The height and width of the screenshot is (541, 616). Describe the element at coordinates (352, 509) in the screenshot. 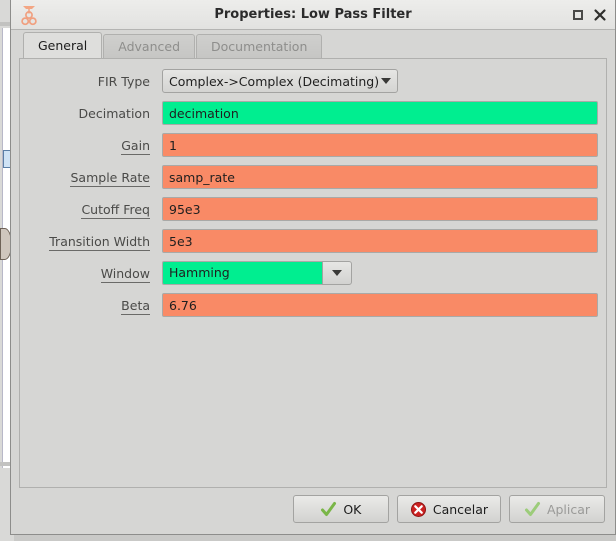

I see `ok-button-label: OK` at that location.